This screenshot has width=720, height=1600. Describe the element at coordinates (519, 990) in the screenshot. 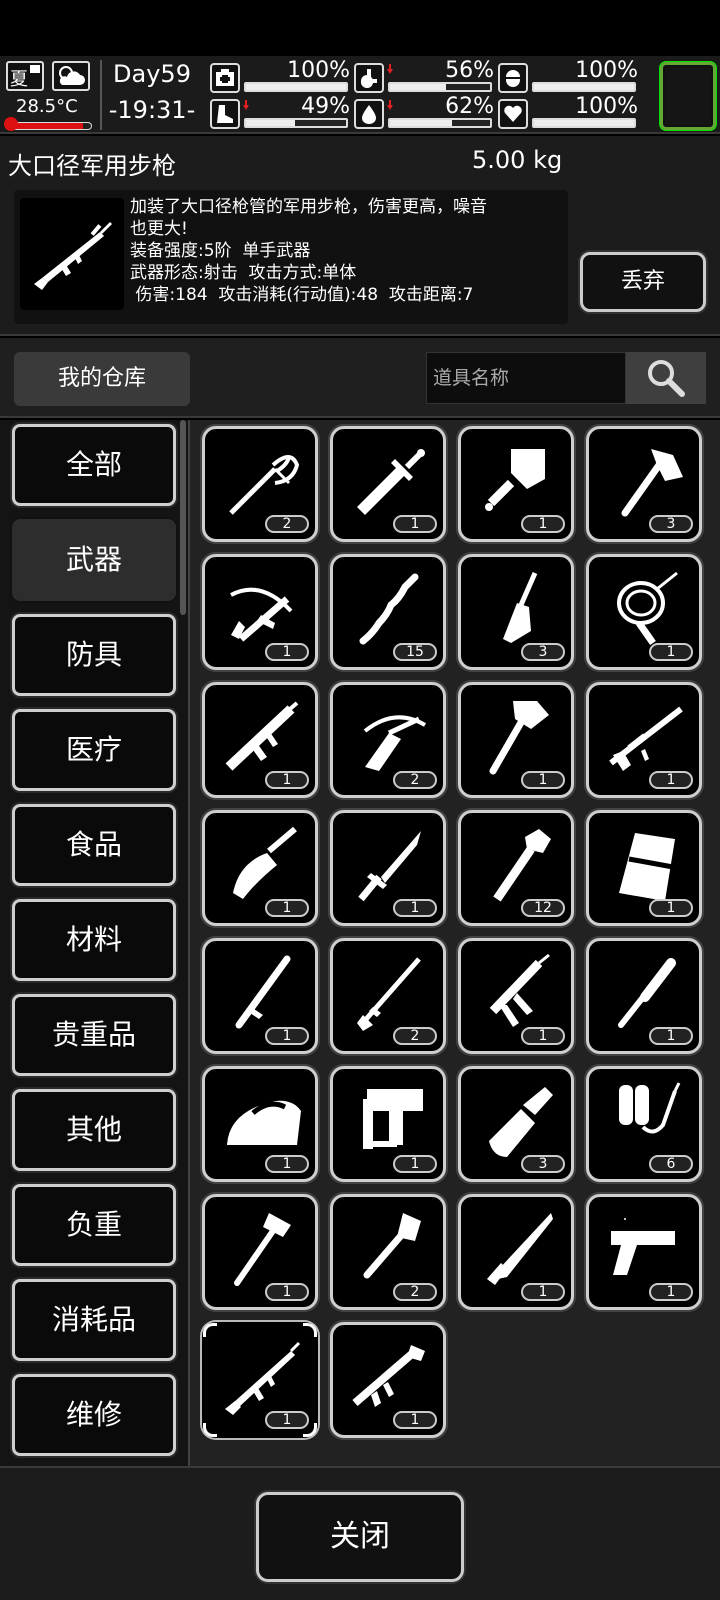

I see `caulking-gun-icon` at that location.